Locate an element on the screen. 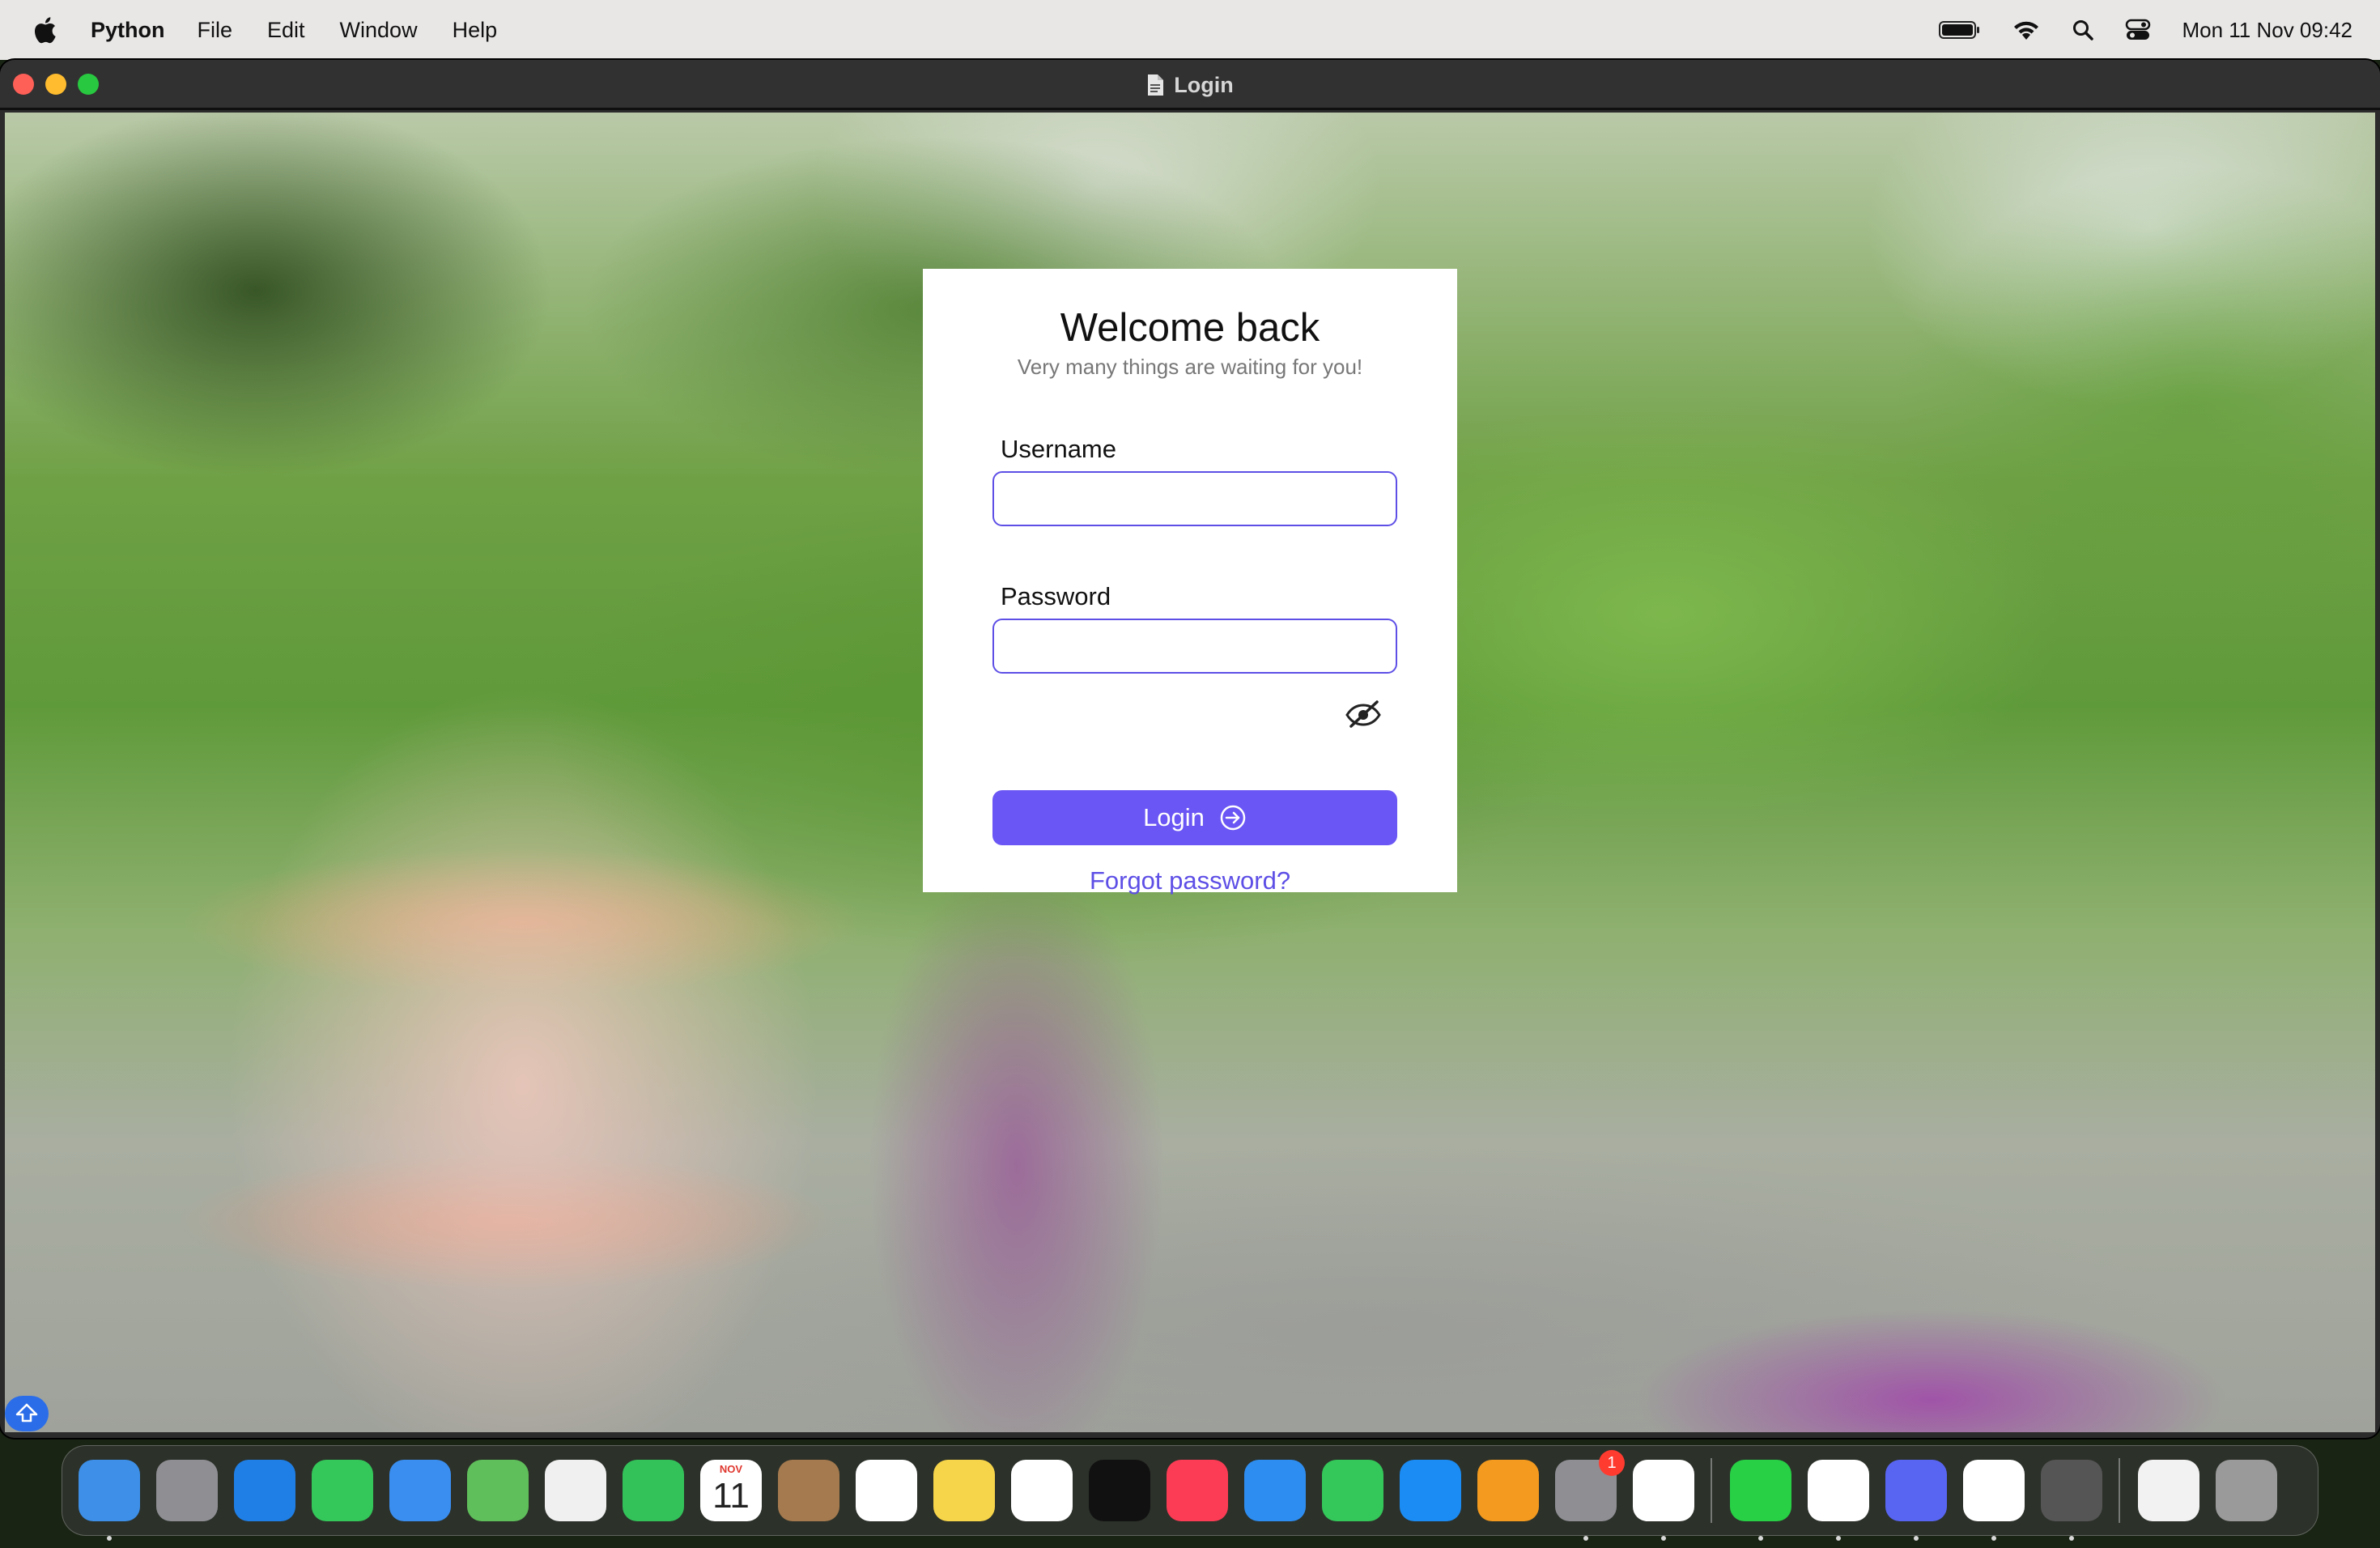 This screenshot has height=1548, width=2380. mail-icon is located at coordinates (420, 1490).